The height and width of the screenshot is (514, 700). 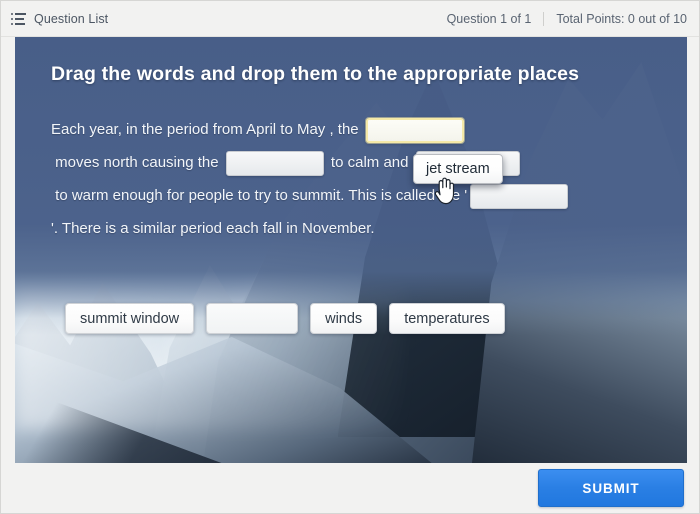 What do you see at coordinates (611, 488) in the screenshot?
I see `submit-button: SUBMIT` at bounding box center [611, 488].